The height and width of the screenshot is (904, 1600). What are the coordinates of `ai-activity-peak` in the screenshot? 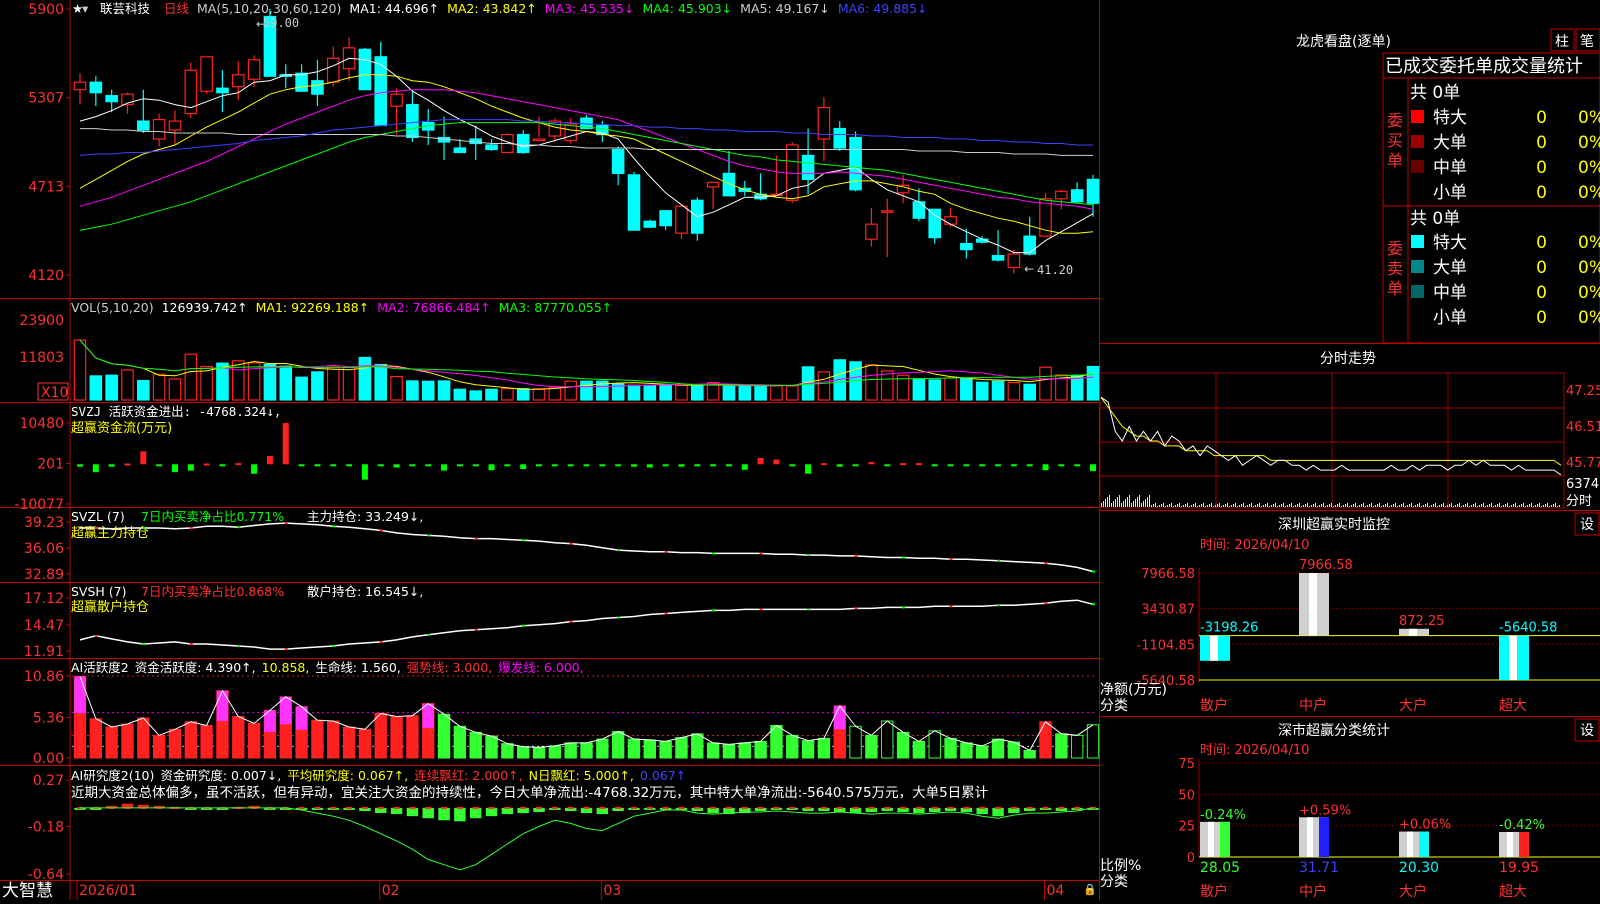 It's located at (428, 716).